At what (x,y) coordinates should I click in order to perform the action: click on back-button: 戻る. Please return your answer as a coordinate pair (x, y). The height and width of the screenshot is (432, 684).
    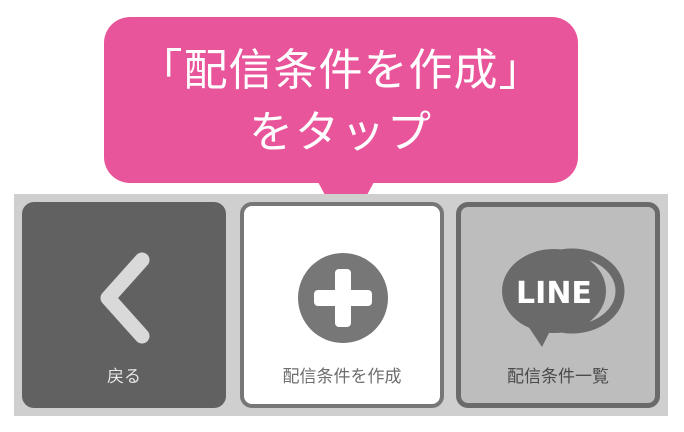
    Looking at the image, I should click on (124, 305).